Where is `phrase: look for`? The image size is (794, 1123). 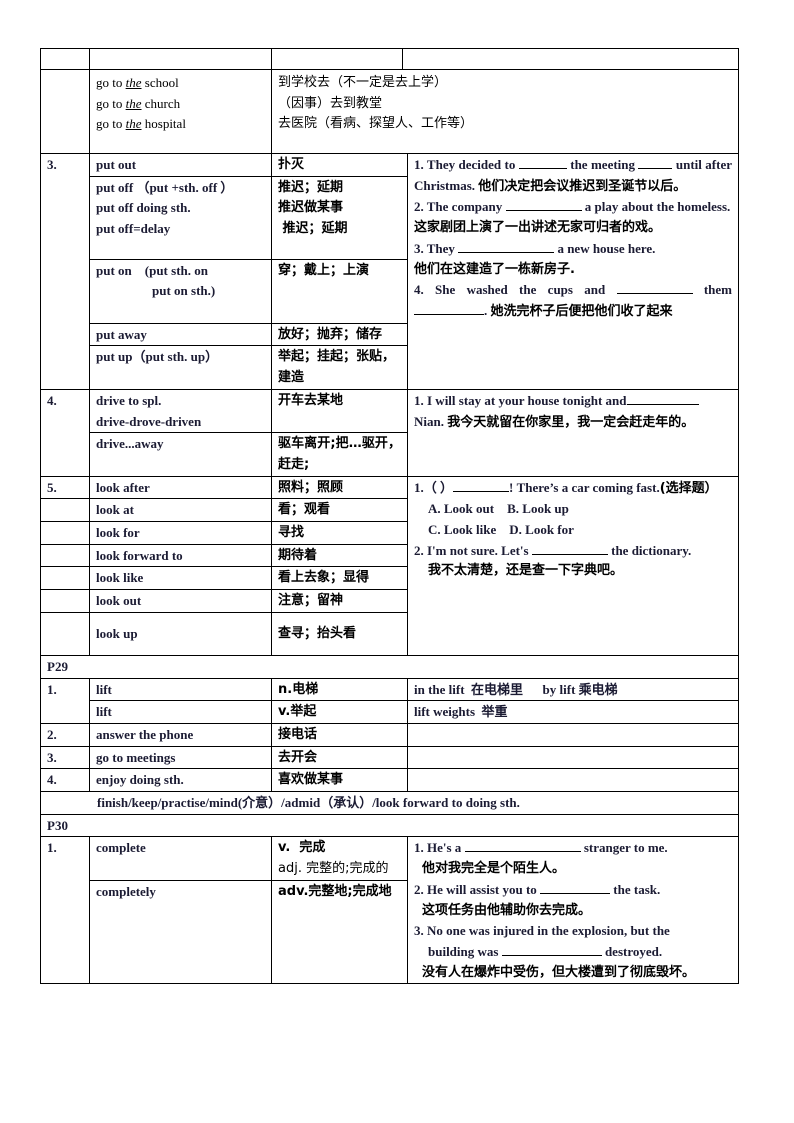
phrase: look for is located at coordinates (180, 533).